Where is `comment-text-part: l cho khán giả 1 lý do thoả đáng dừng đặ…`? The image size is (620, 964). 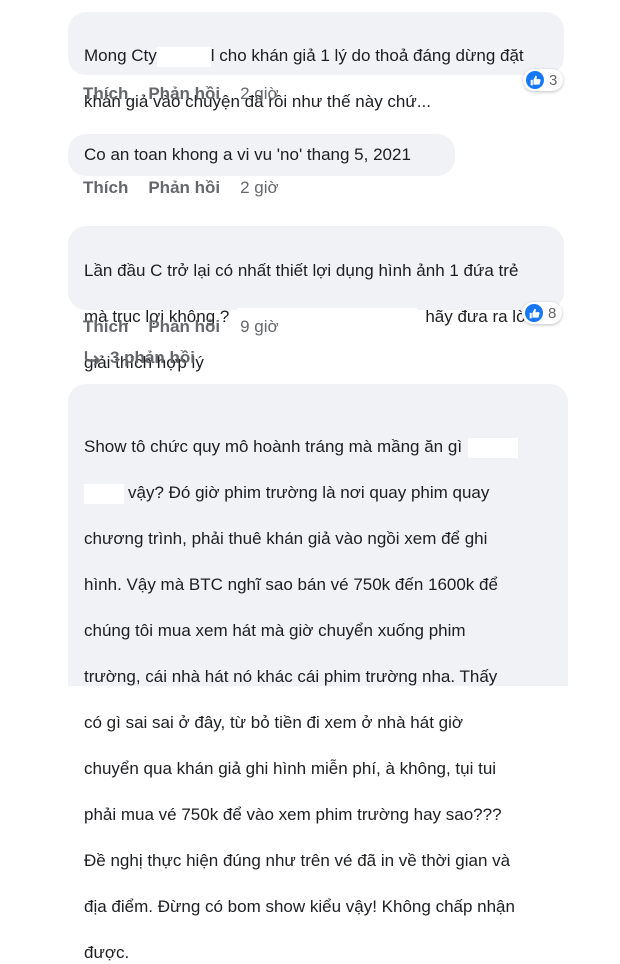
comment-text-part: l cho khán giả 1 lý do thoả đáng dừng đặ… is located at coordinates (367, 55).